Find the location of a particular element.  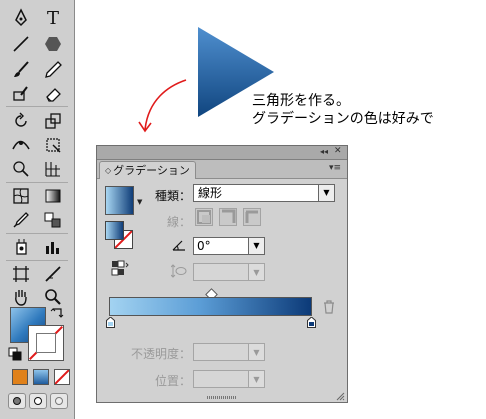

stroke-gradient-within-button is located at coordinates (204, 217).